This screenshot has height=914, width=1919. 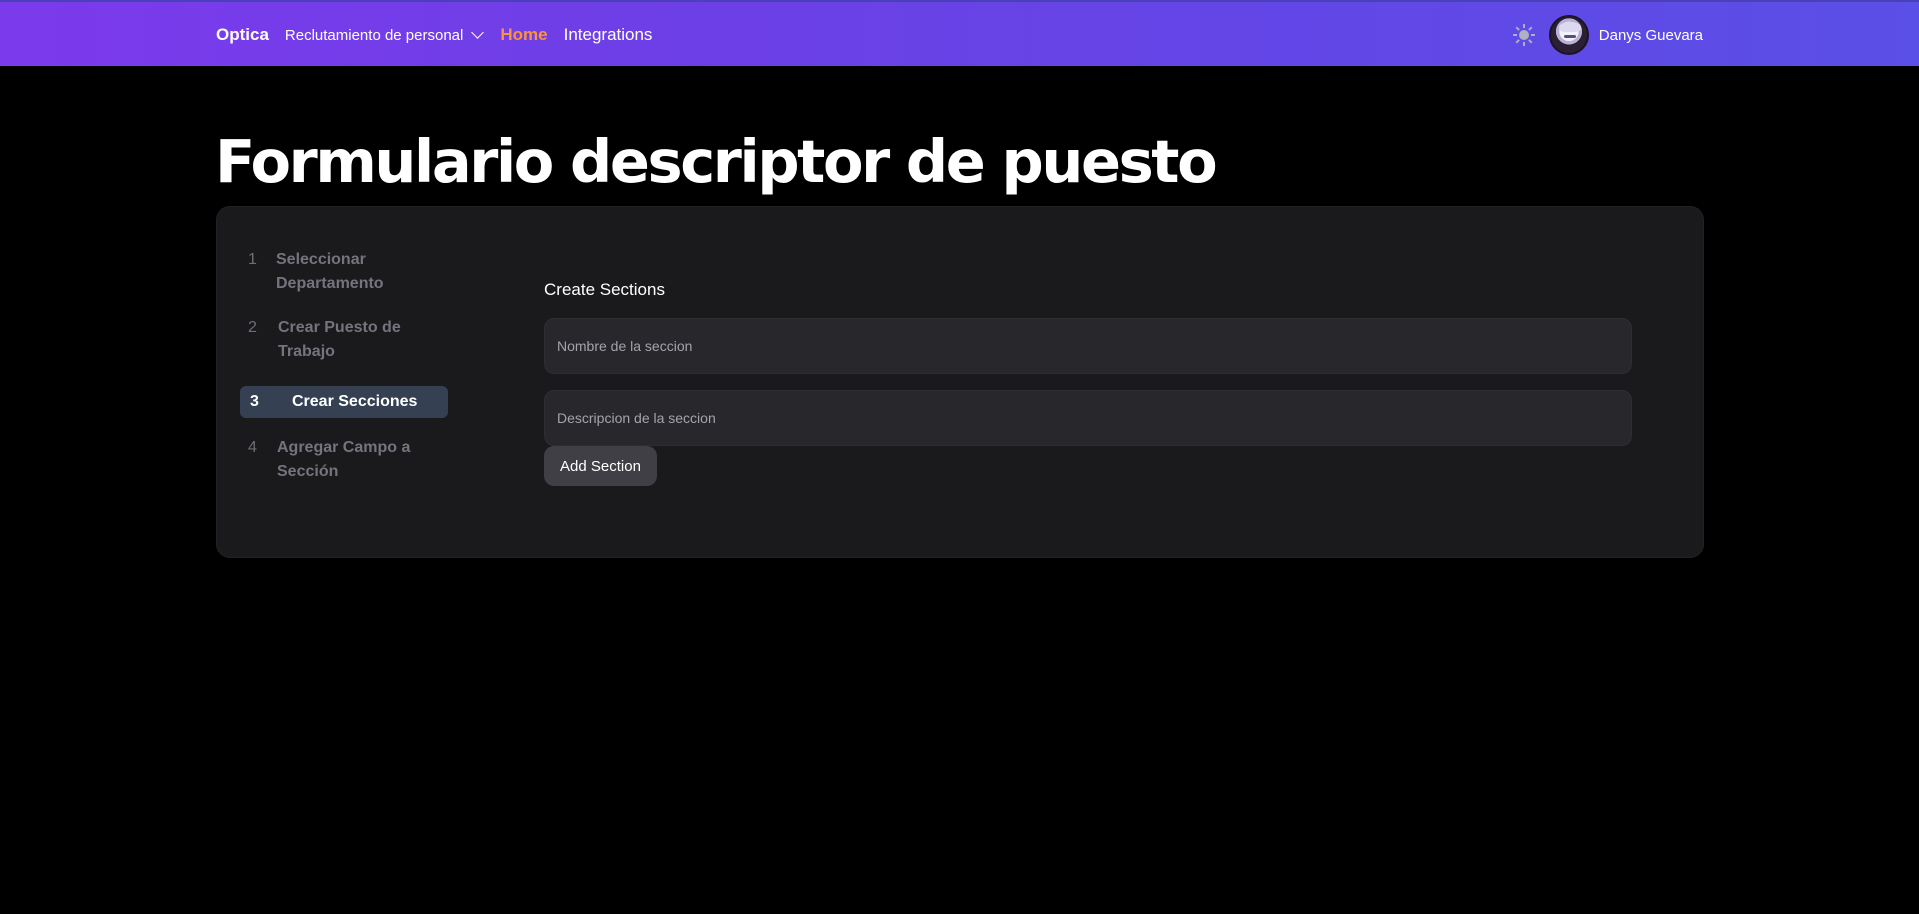 I want to click on step-3-crear-secciones: 3 Crear Secciones, so click(x=344, y=402).